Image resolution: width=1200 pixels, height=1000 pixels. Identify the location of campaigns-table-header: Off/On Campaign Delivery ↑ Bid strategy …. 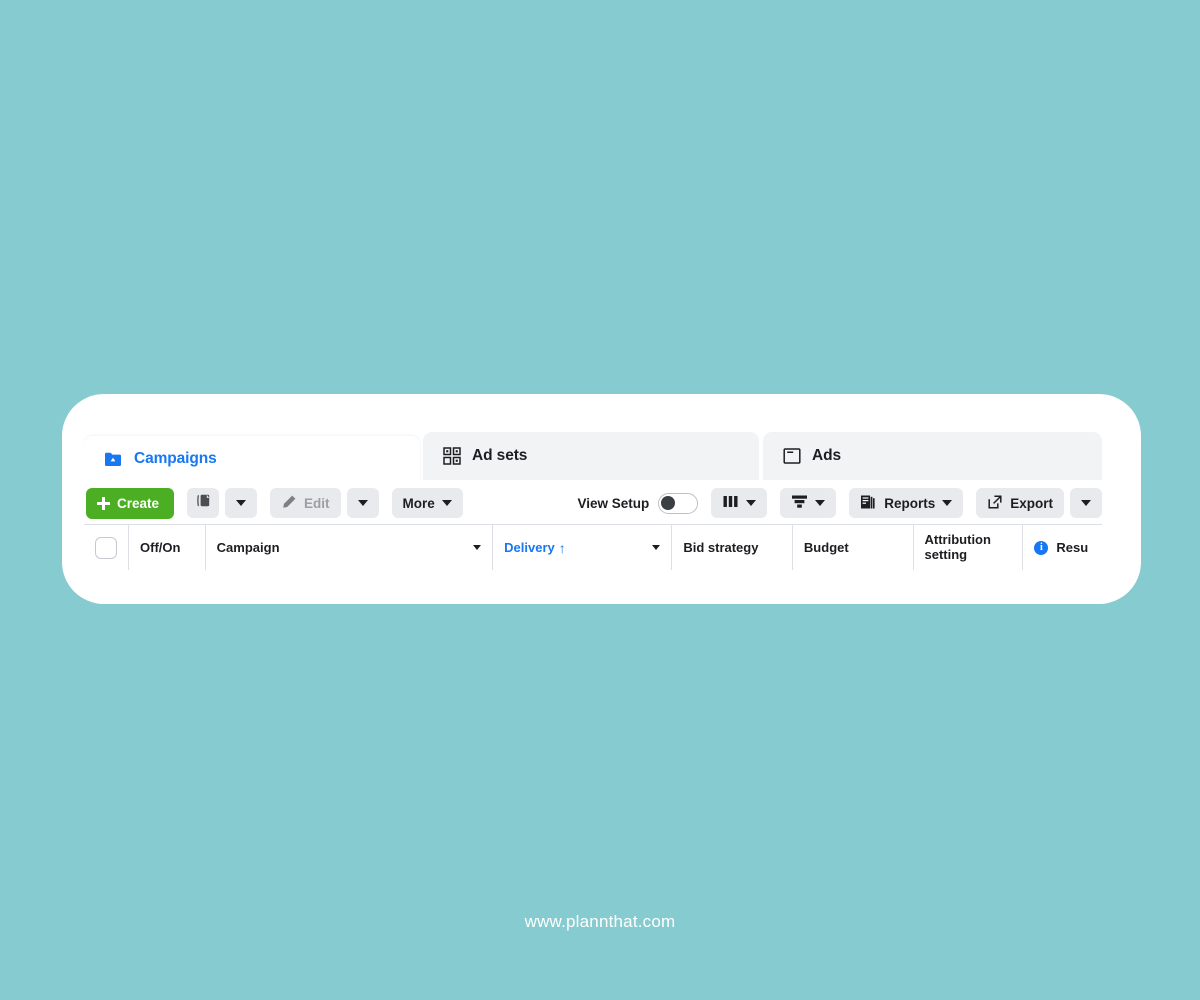
(593, 547).